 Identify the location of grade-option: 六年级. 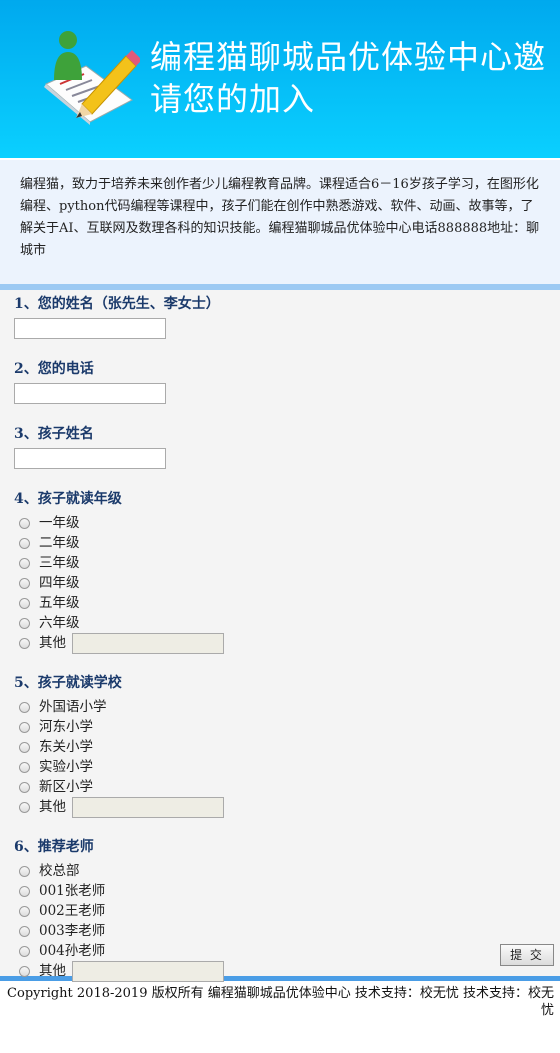
(280, 623).